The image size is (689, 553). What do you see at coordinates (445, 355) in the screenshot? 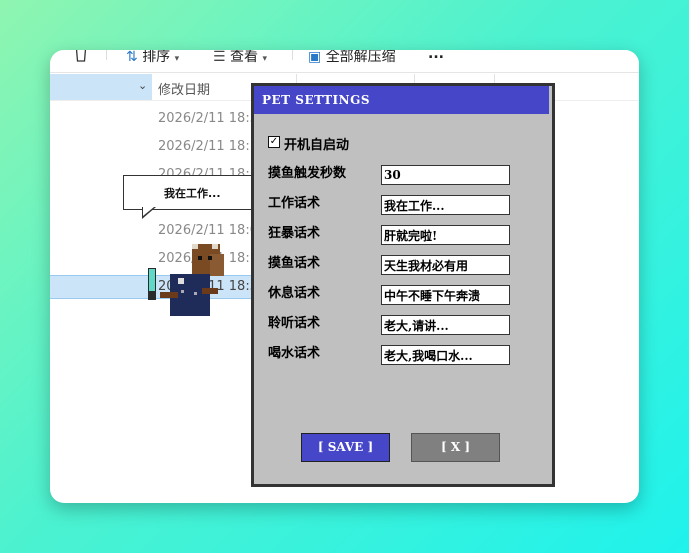
I see `drink-phrase-input` at bounding box center [445, 355].